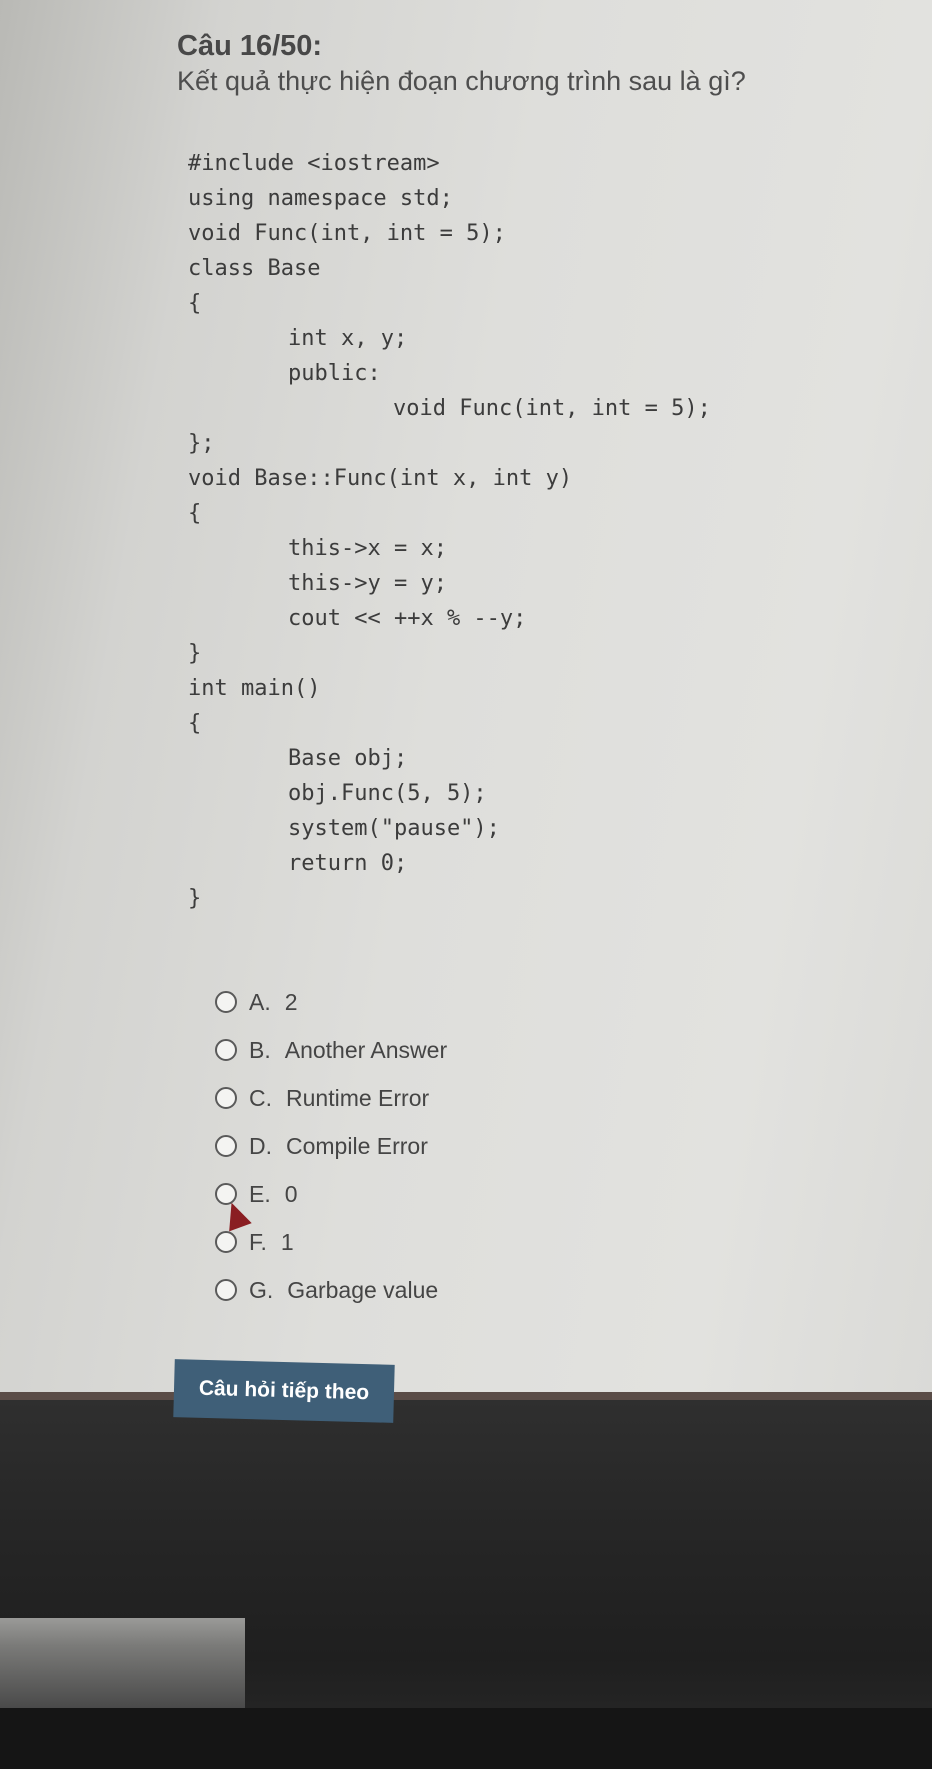 The width and height of the screenshot is (932, 1769). I want to click on option-a: A. 2, so click(331, 1002).